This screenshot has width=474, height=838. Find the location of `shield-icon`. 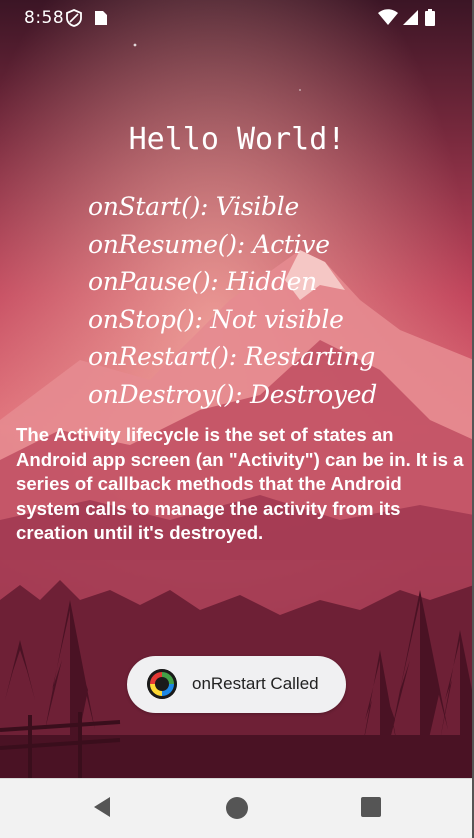

shield-icon is located at coordinates (74, 20).